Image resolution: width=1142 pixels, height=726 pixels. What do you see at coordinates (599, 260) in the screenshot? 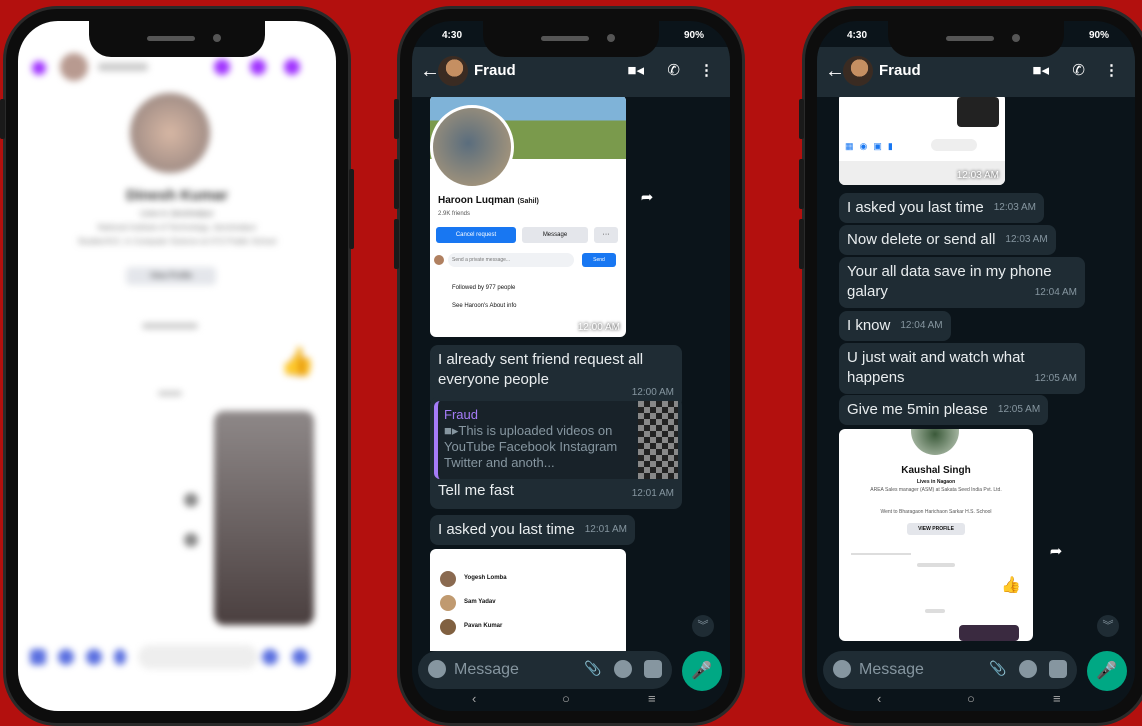
I see `send-button: Send` at bounding box center [599, 260].